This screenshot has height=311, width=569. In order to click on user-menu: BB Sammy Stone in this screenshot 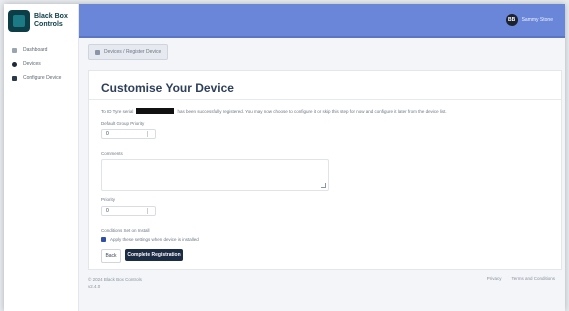, I will do `click(529, 20)`.